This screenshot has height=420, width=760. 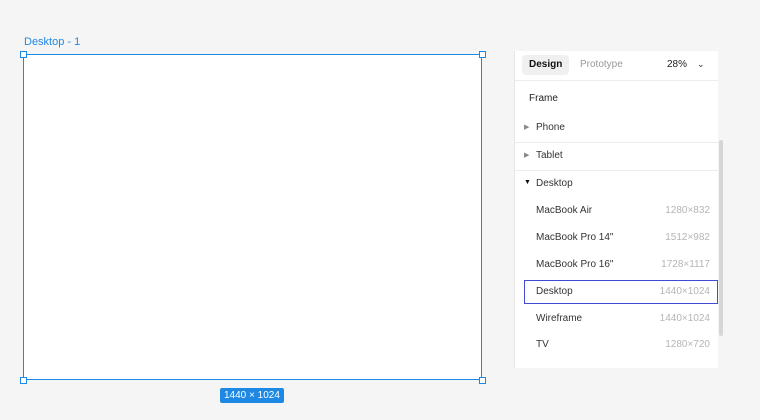 I want to click on chevron-down-icon: ⌄, so click(x=701, y=64).